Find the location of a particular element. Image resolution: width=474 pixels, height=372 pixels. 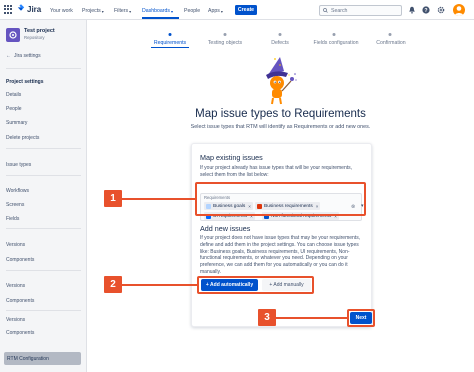

create-button: Create is located at coordinates (246, 10).